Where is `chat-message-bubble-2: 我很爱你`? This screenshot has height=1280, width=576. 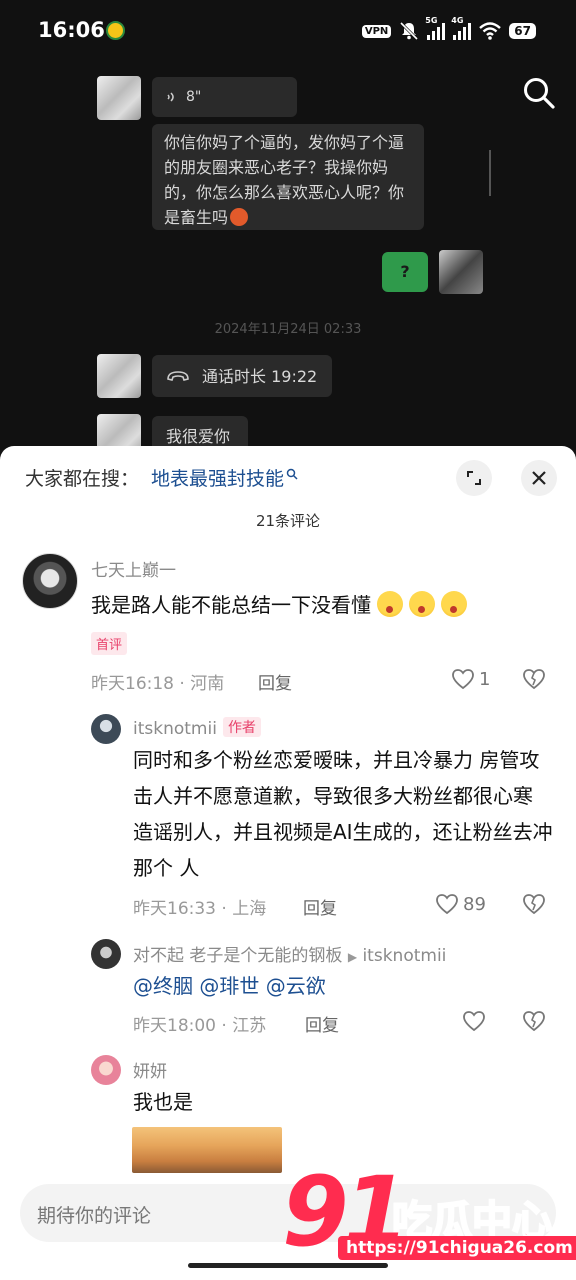 chat-message-bubble-2: 我很爱你 is located at coordinates (200, 433).